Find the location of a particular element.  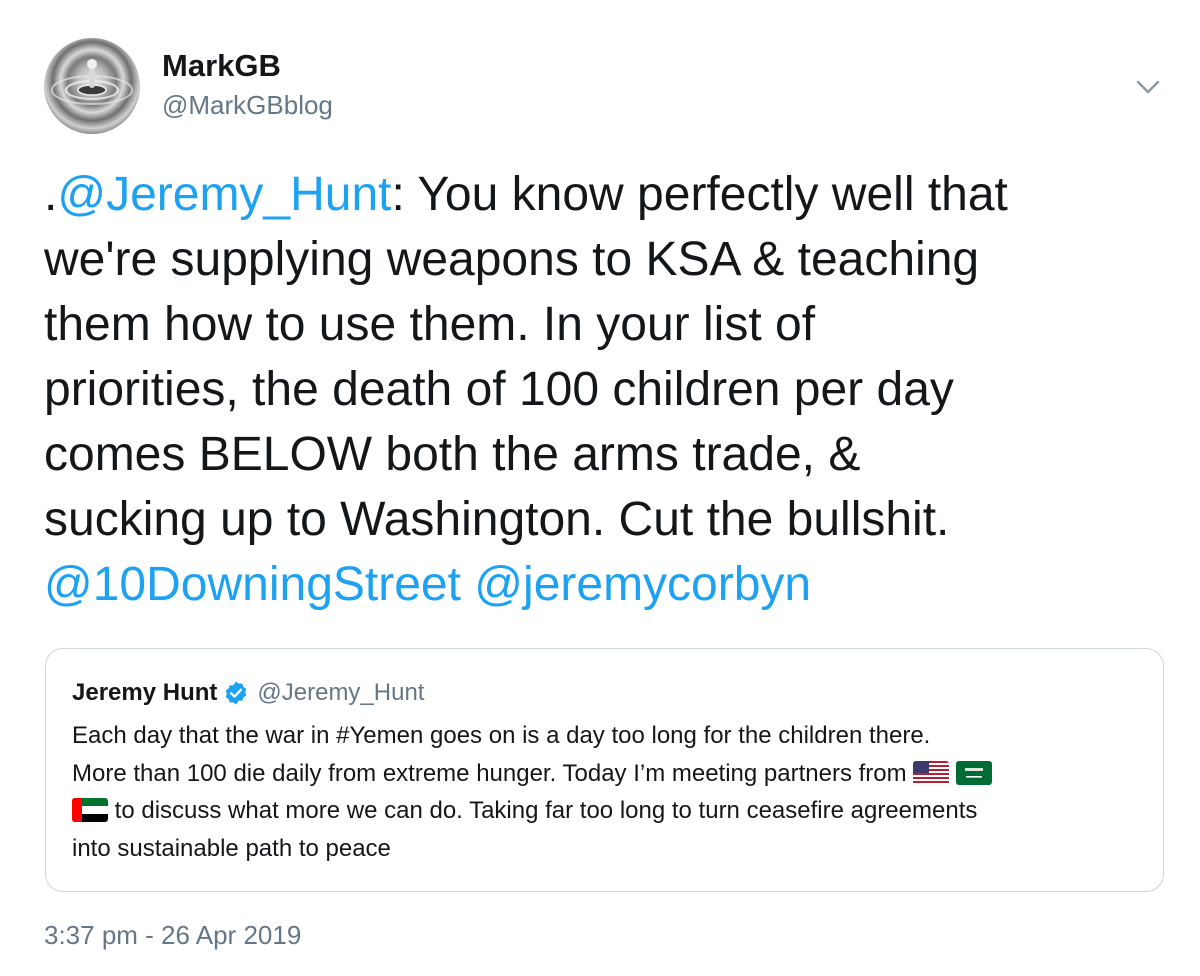

author-display-name: MarkGB is located at coordinates (221, 66).